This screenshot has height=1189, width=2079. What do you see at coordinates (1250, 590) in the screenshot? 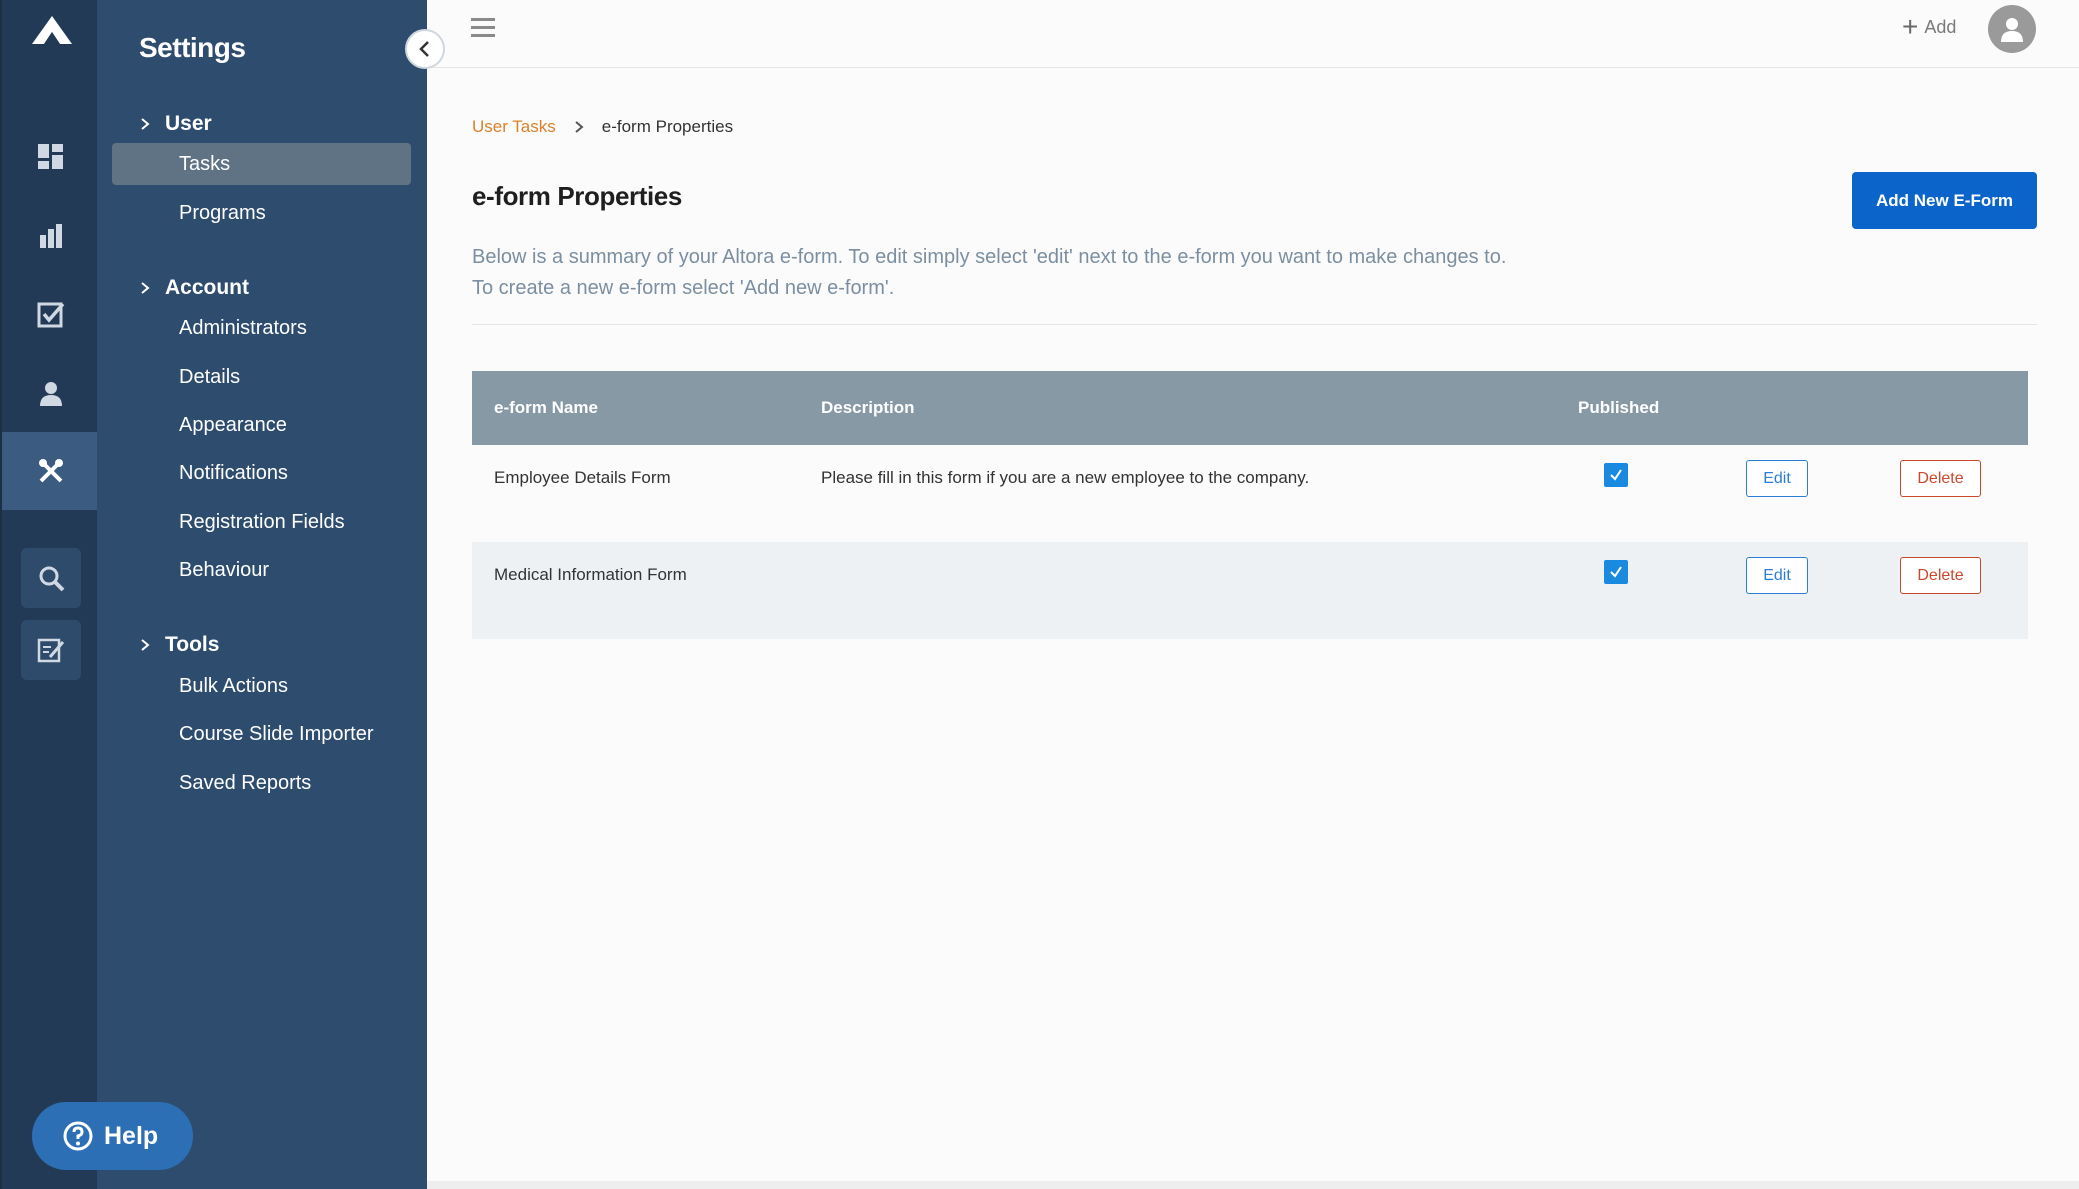
I see `table-row: Medical Information Form Edit Delete` at bounding box center [1250, 590].